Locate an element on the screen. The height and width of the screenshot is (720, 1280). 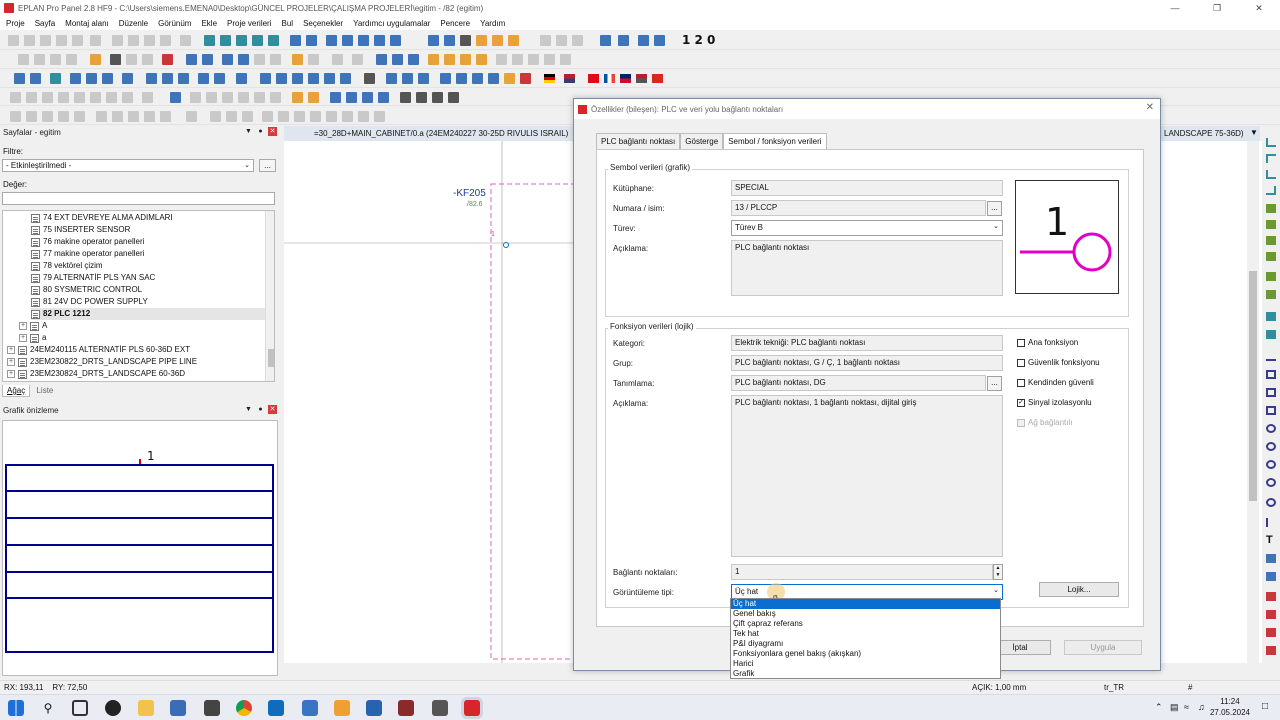
paste-icon is located at coordinates (147, 59).